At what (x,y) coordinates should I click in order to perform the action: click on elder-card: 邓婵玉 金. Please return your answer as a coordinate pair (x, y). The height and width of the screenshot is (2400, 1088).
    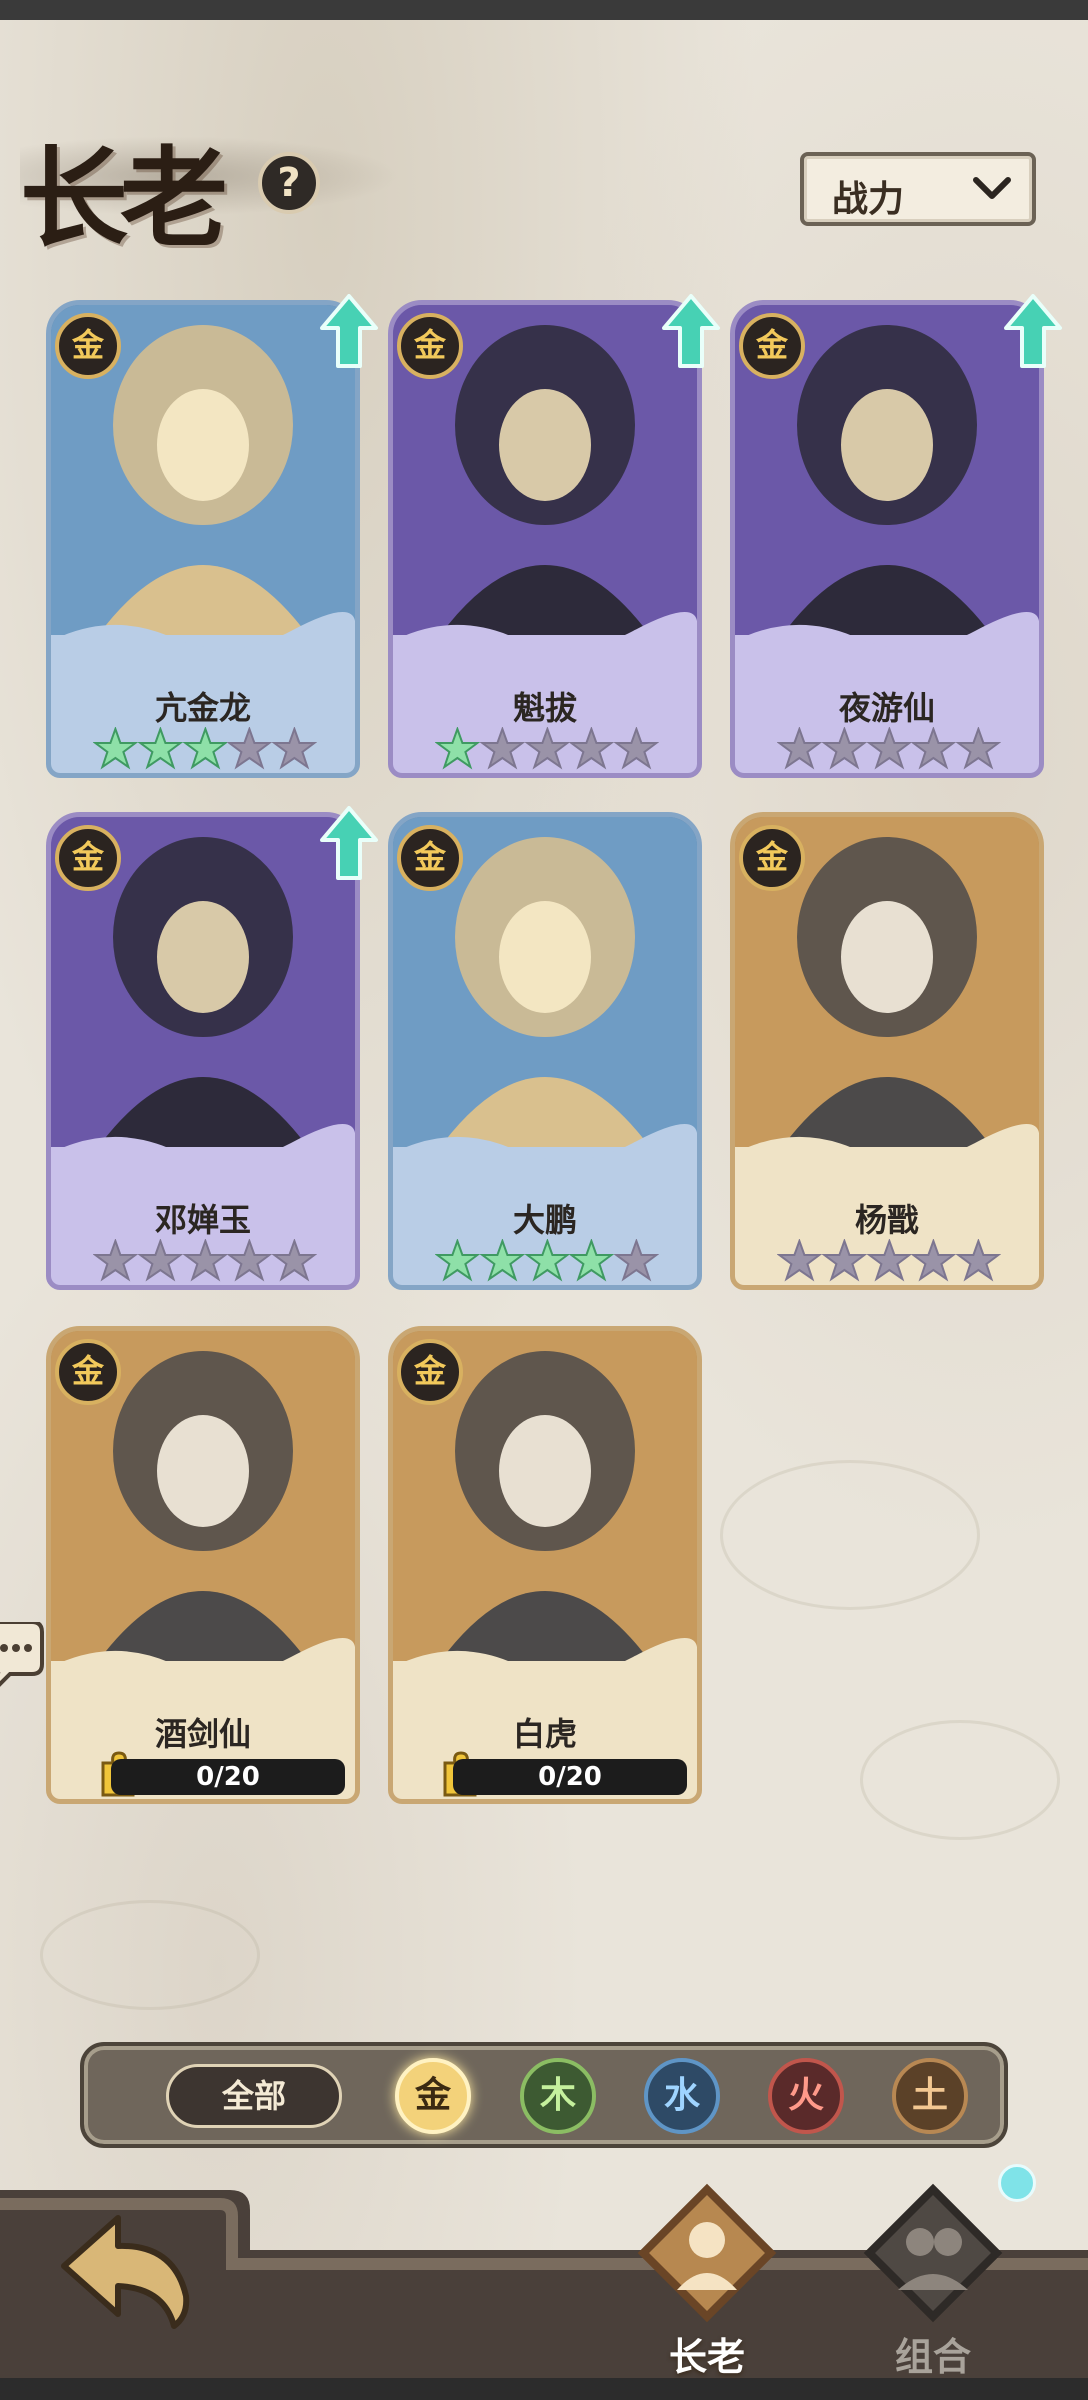
    Looking at the image, I should click on (203, 1051).